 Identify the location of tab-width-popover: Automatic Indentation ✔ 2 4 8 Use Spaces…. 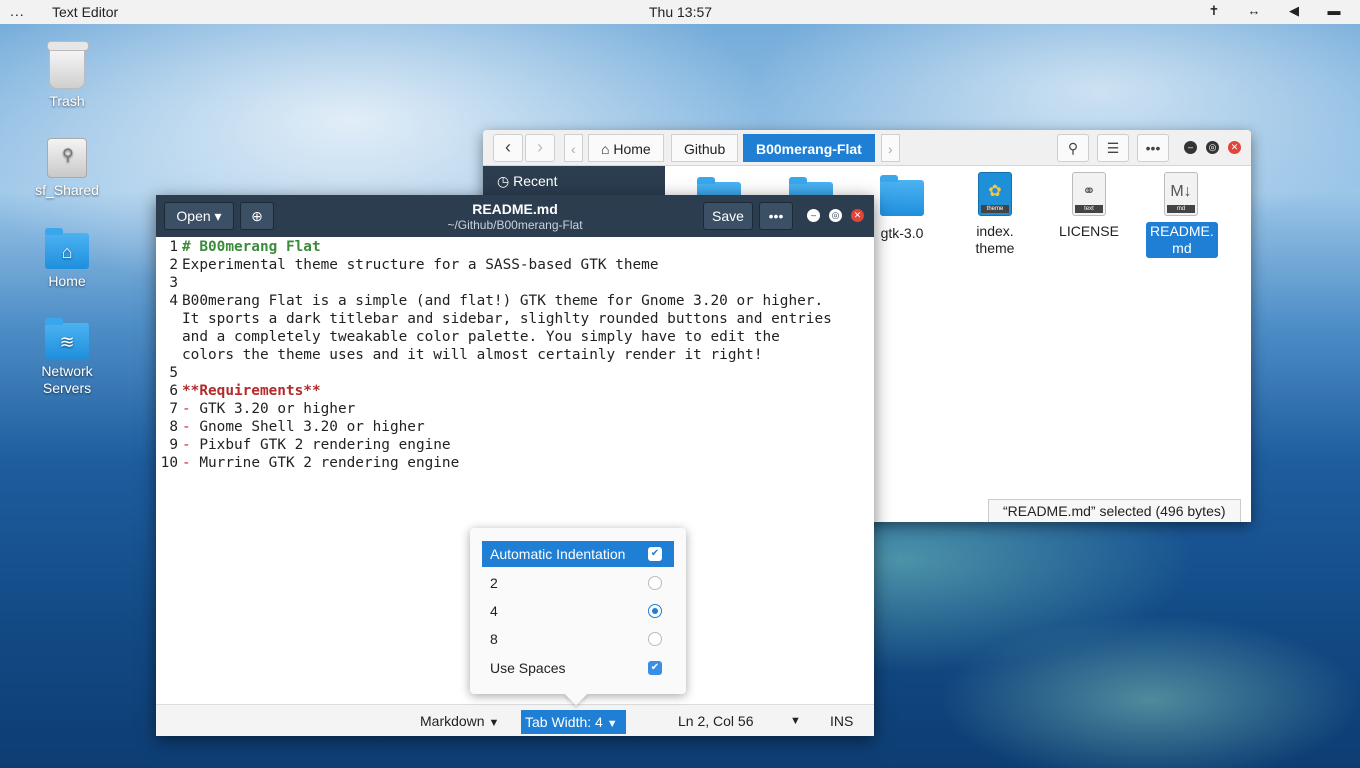
(578, 611).